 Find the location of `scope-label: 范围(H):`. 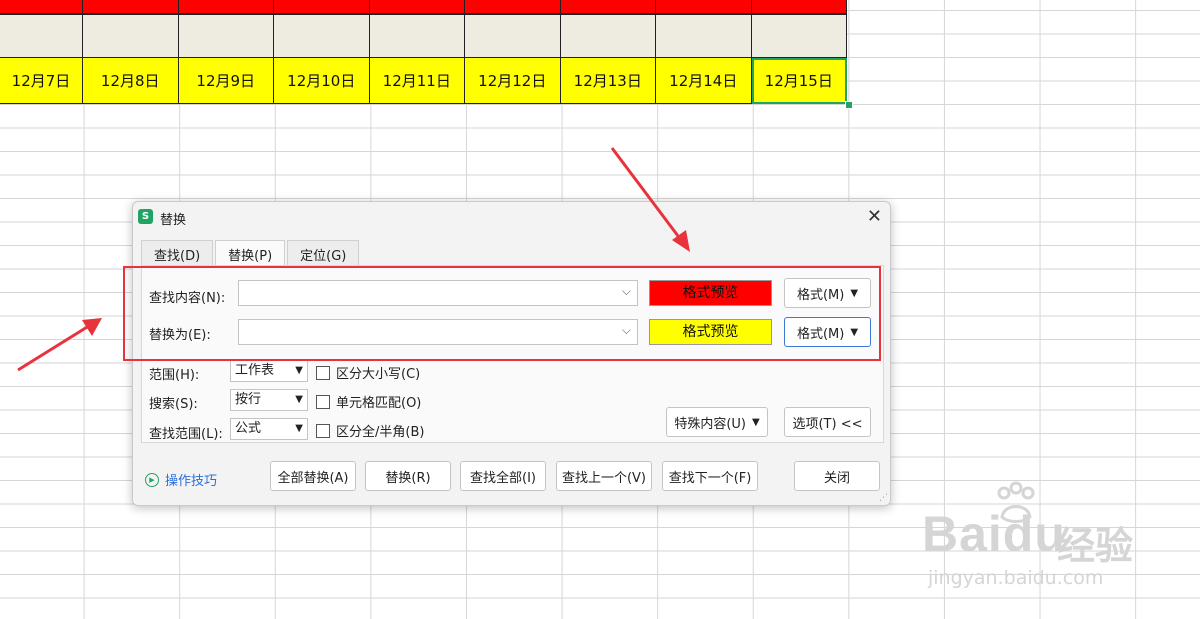

scope-label: 范围(H): is located at coordinates (174, 375).